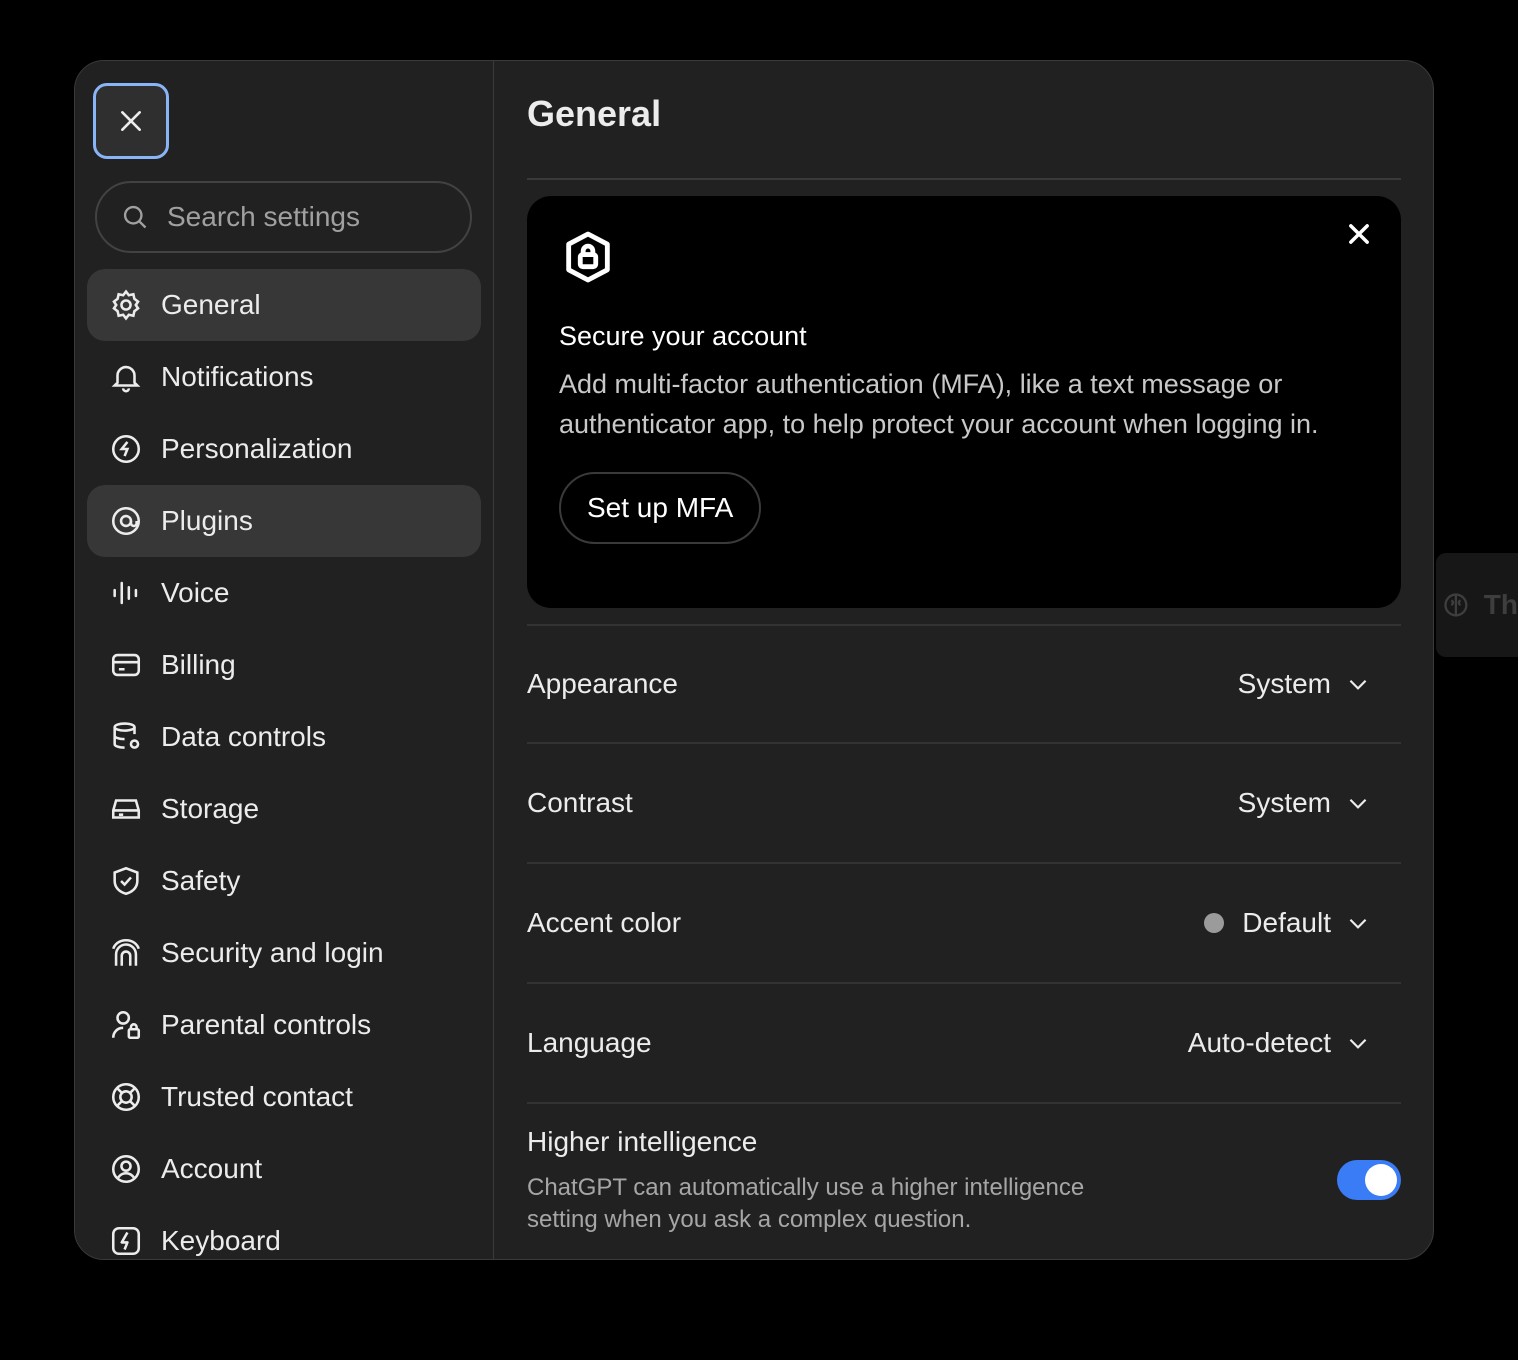 The width and height of the screenshot is (1518, 1360). I want to click on contrast-dropdown: System, so click(1319, 803).